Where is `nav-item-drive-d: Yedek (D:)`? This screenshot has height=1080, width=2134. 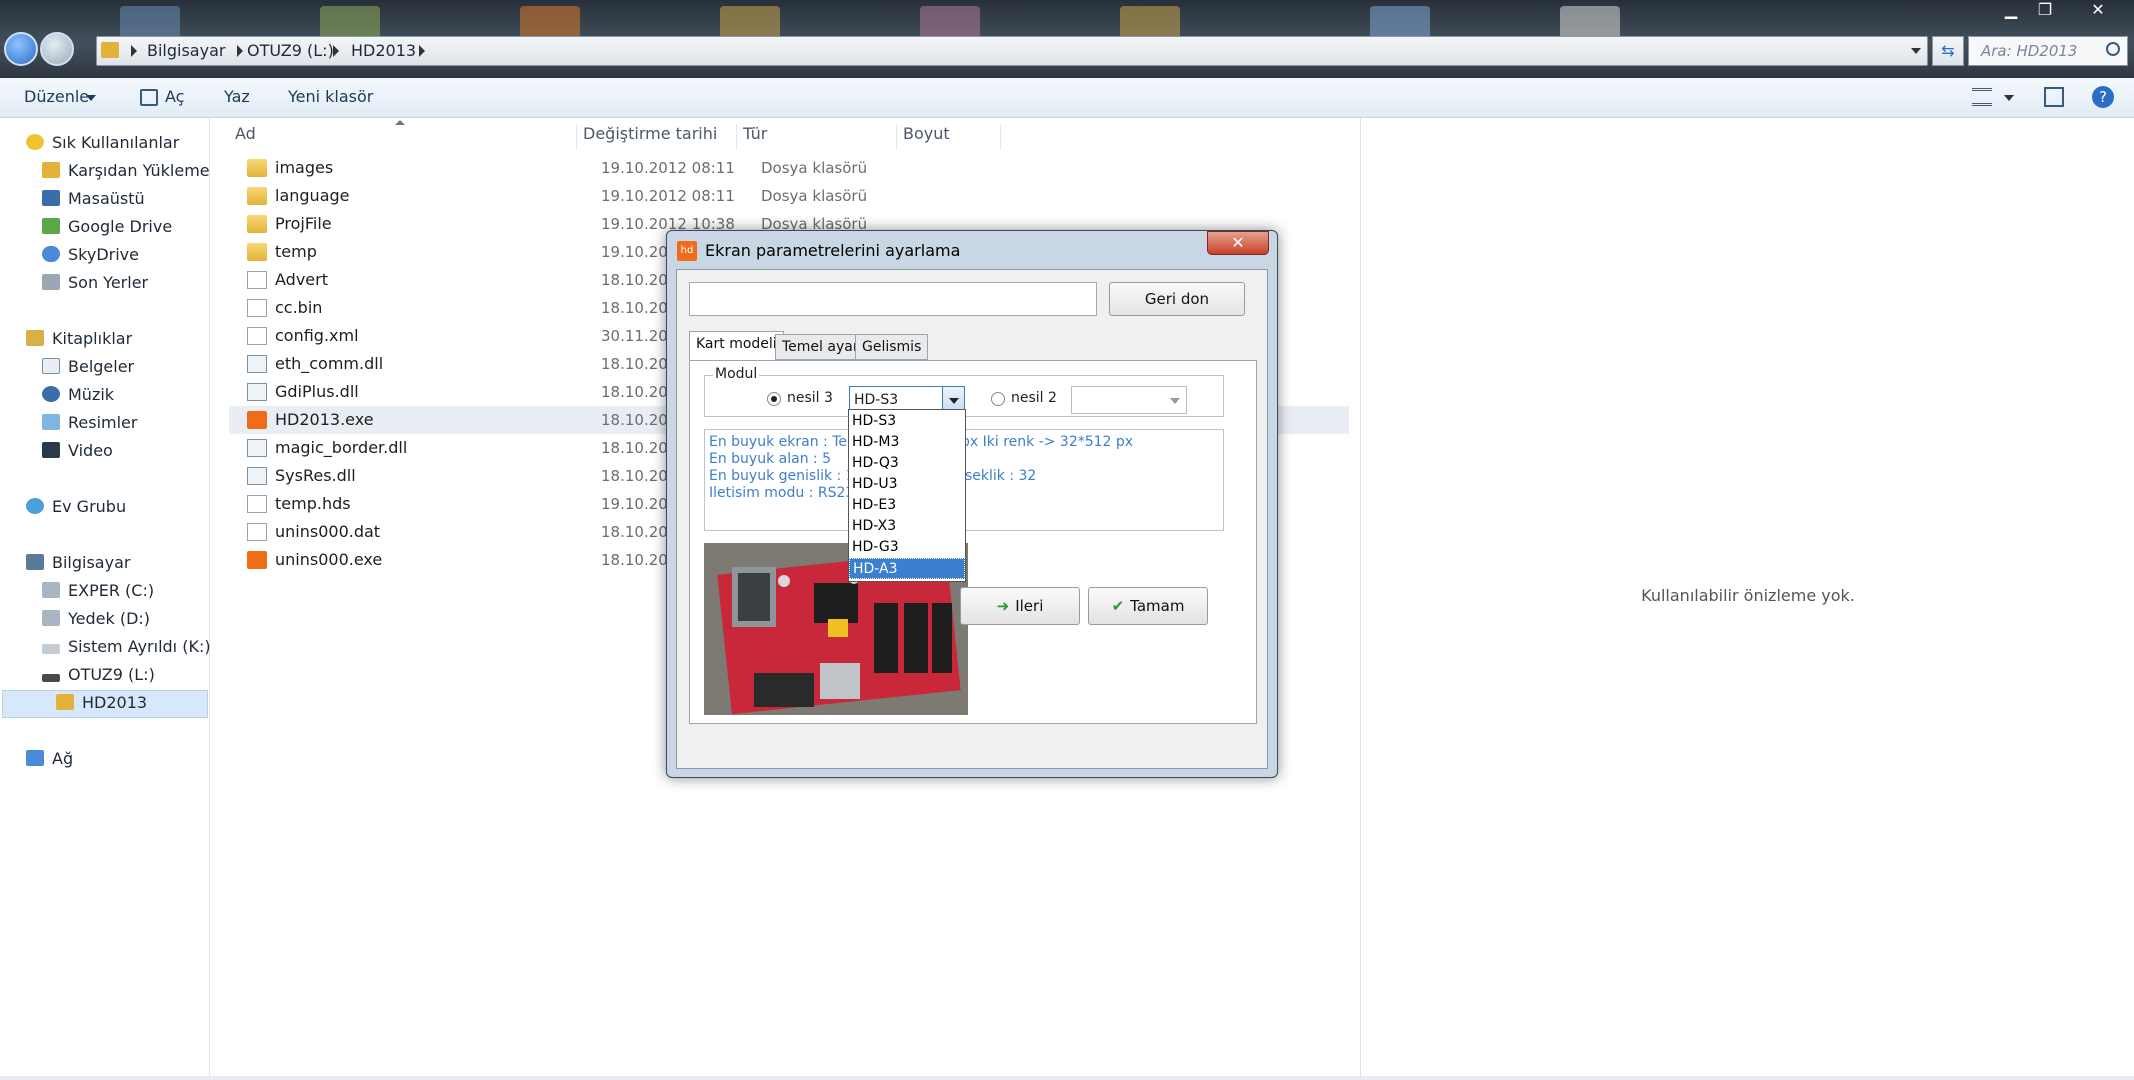 nav-item-drive-d: Yedek (D:) is located at coordinates (96, 619).